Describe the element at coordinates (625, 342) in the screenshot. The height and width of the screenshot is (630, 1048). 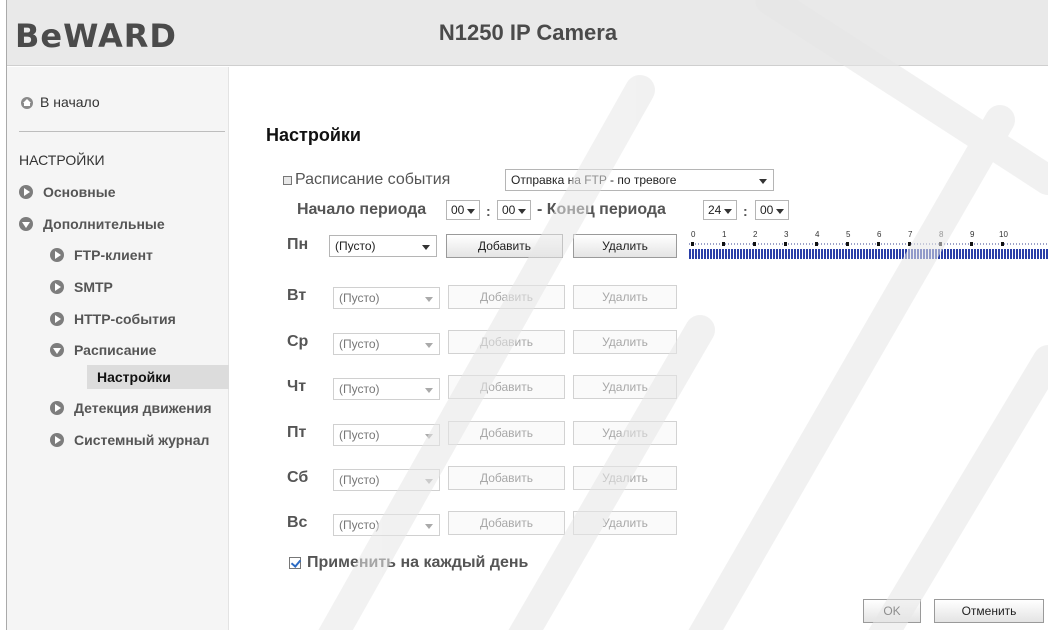
I see `wed-delete-button: Удалить` at that location.